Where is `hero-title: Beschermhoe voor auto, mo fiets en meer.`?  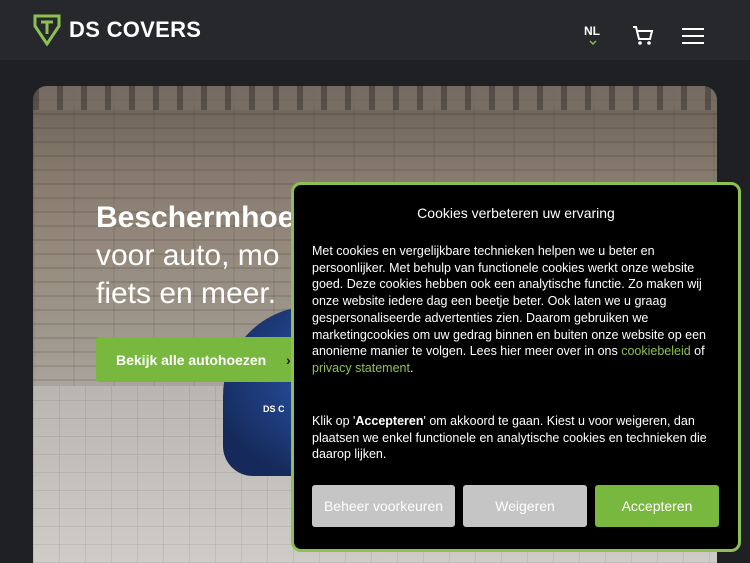 hero-title: Beschermhoe voor auto, mo fiets en meer. is located at coordinates (195, 256).